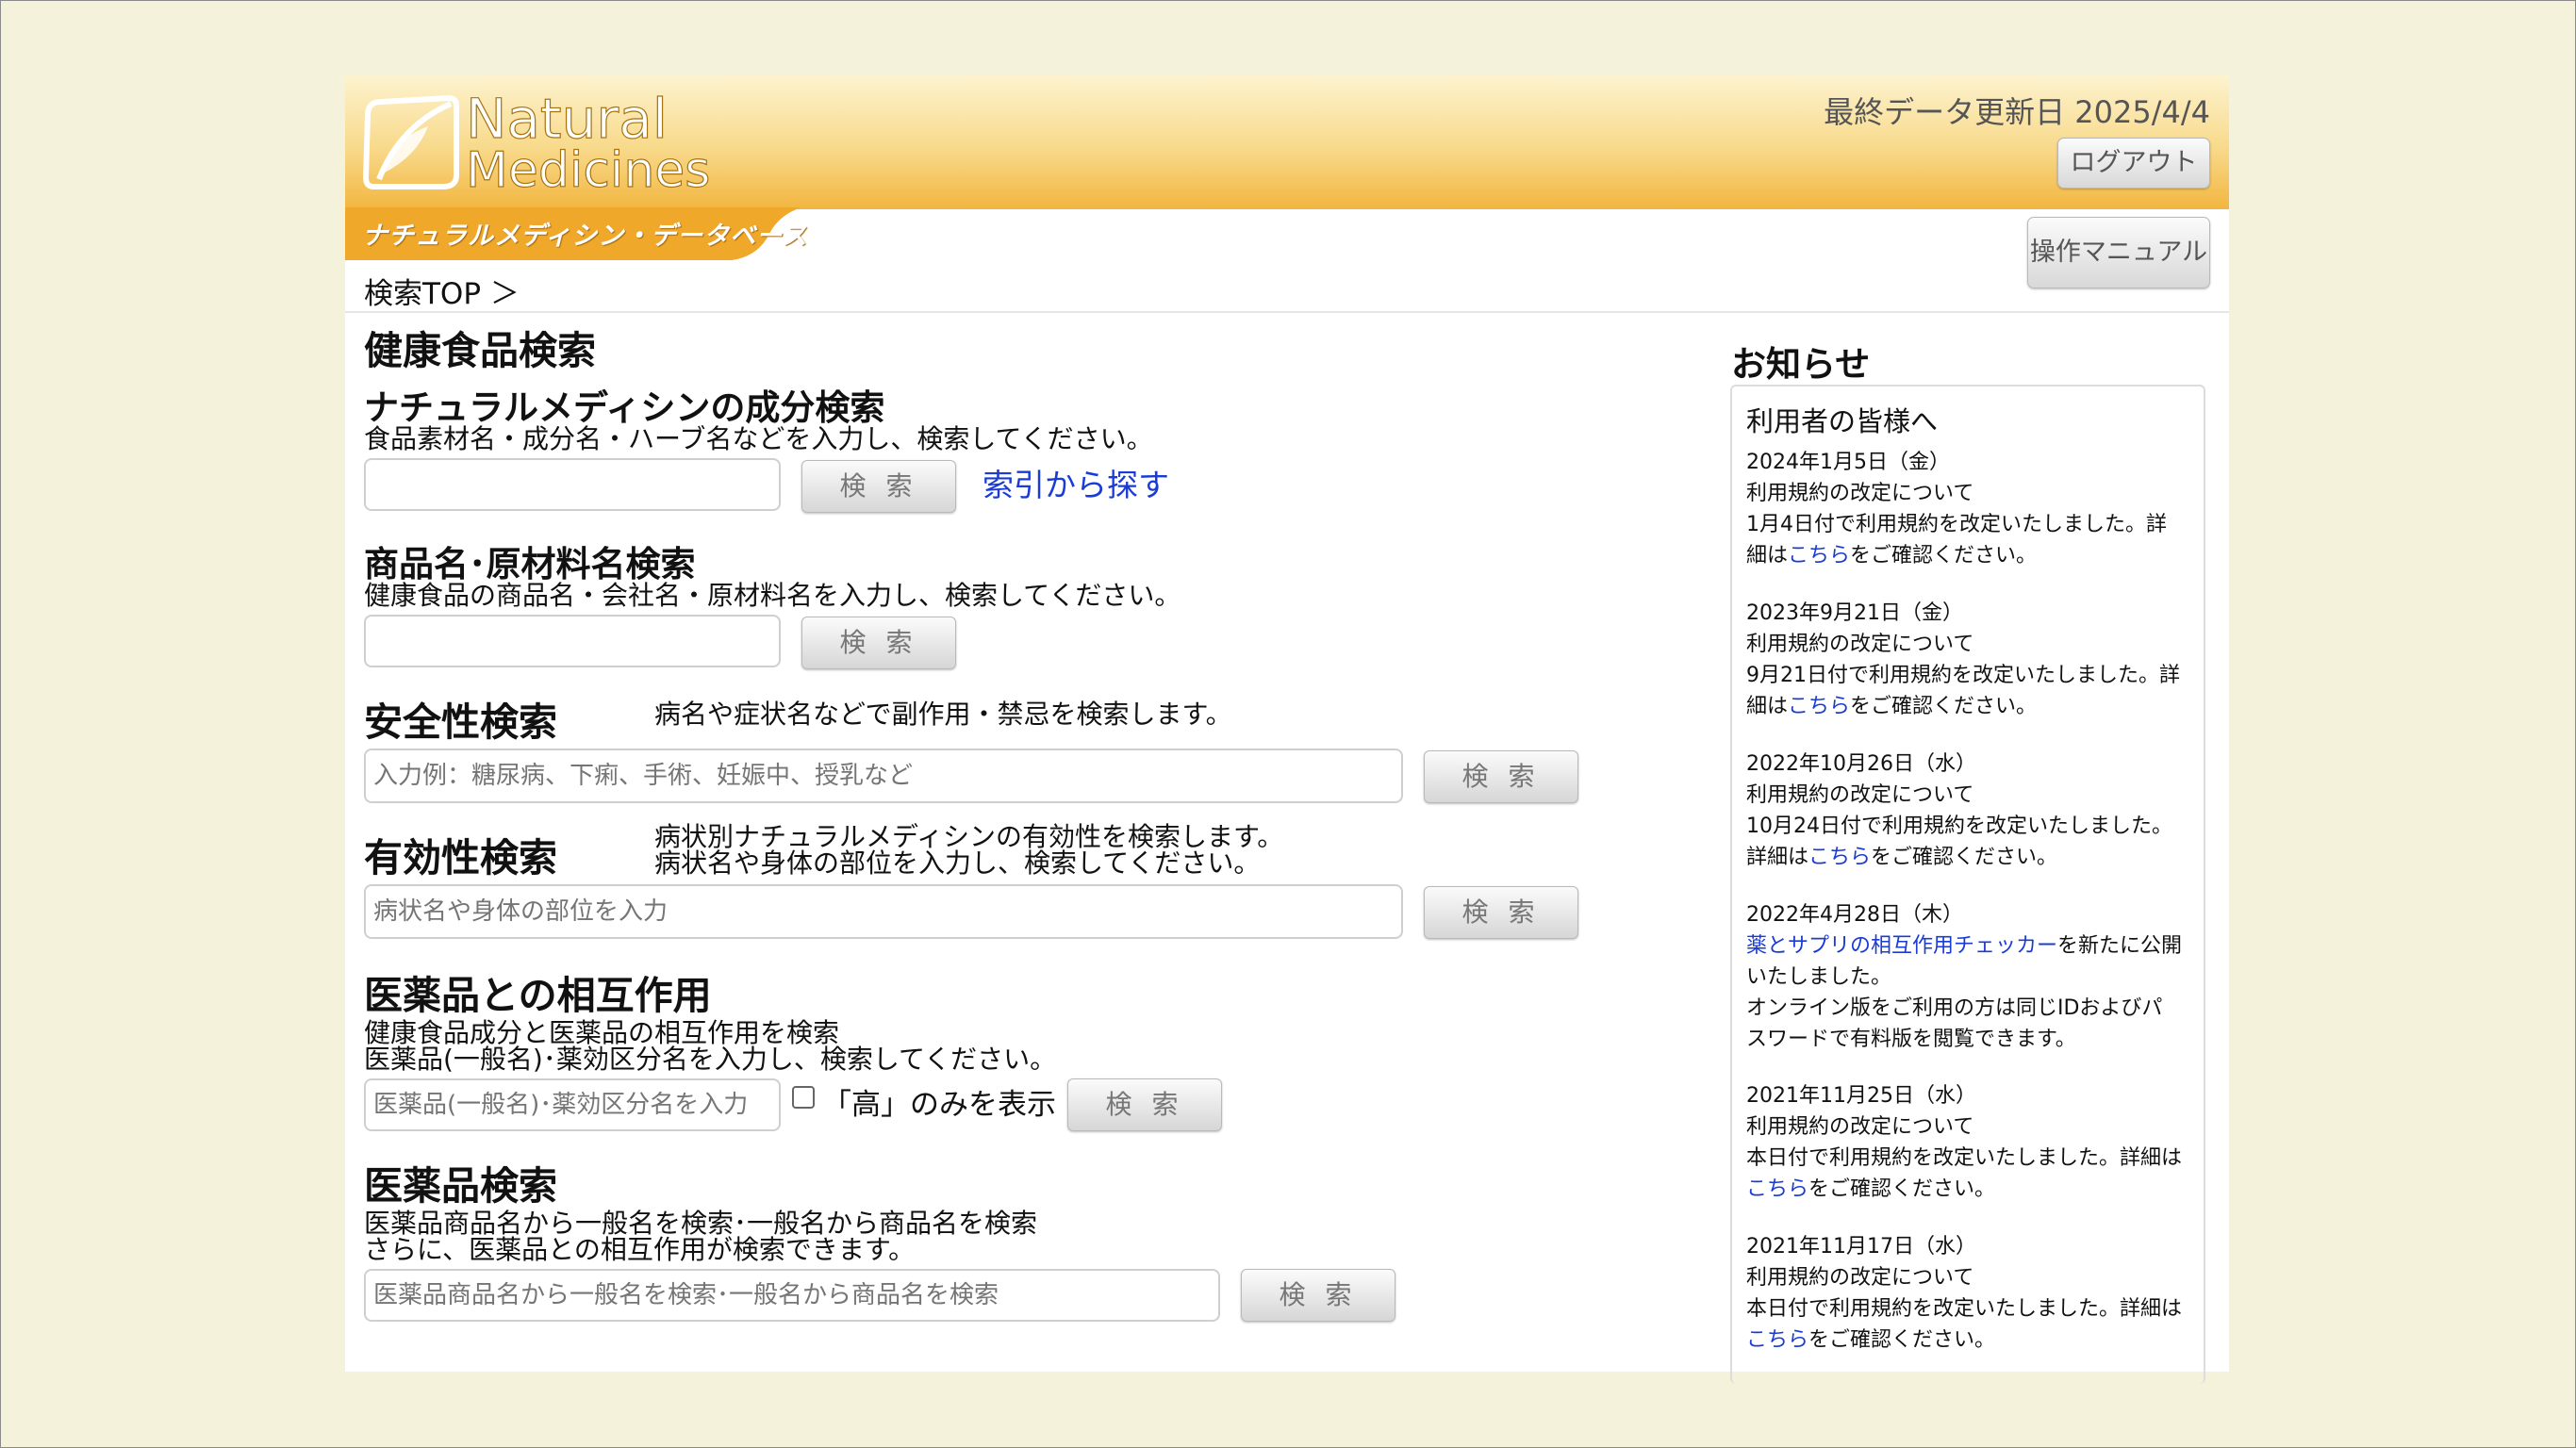 This screenshot has height=1448, width=2576. Describe the element at coordinates (2120, 946) in the screenshot. I see `news-text: を新たに公開` at that location.